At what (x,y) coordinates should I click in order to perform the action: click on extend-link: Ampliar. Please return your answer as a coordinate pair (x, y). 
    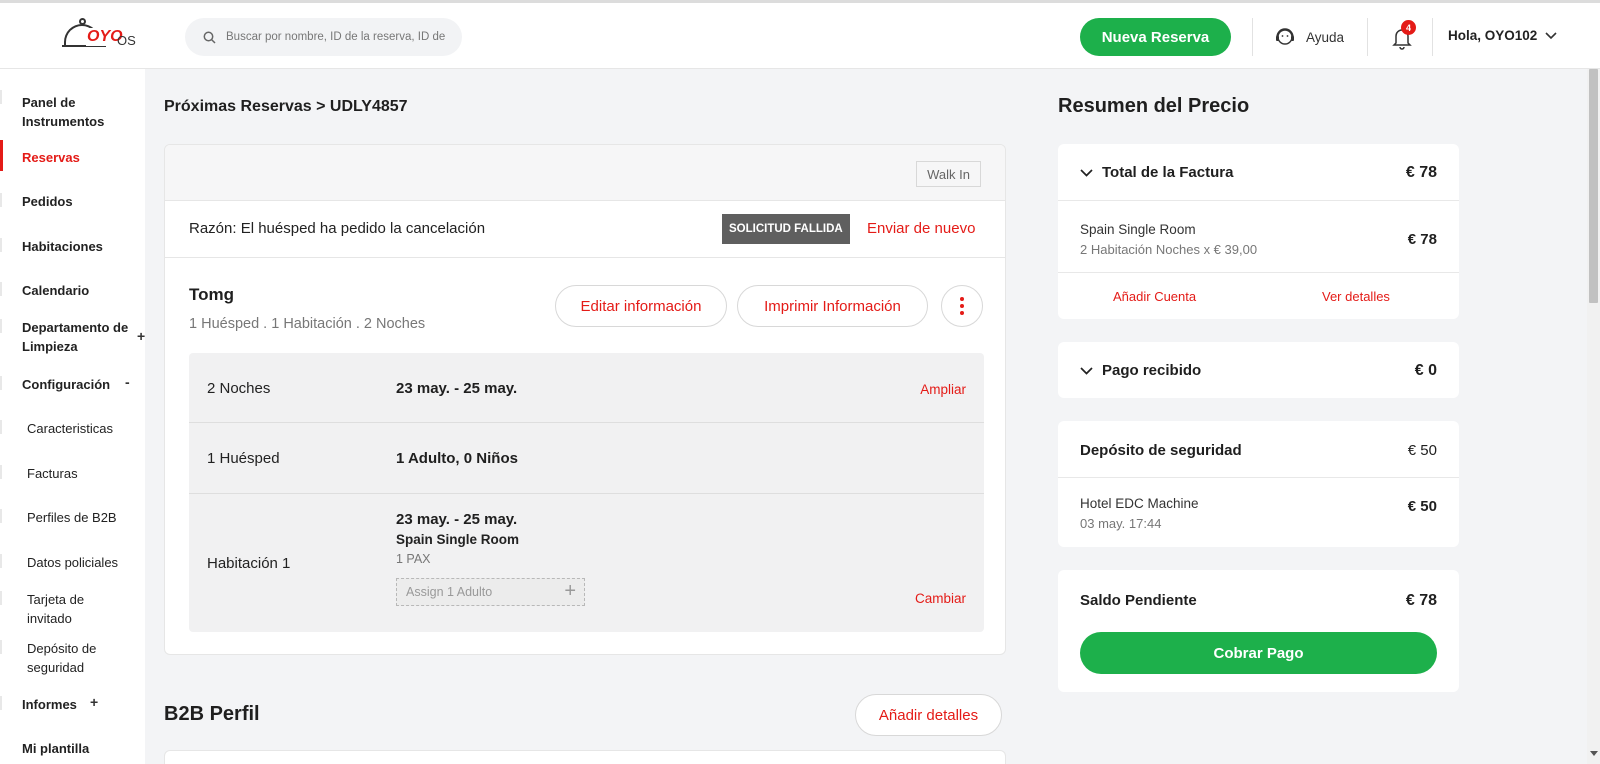
    Looking at the image, I should click on (943, 389).